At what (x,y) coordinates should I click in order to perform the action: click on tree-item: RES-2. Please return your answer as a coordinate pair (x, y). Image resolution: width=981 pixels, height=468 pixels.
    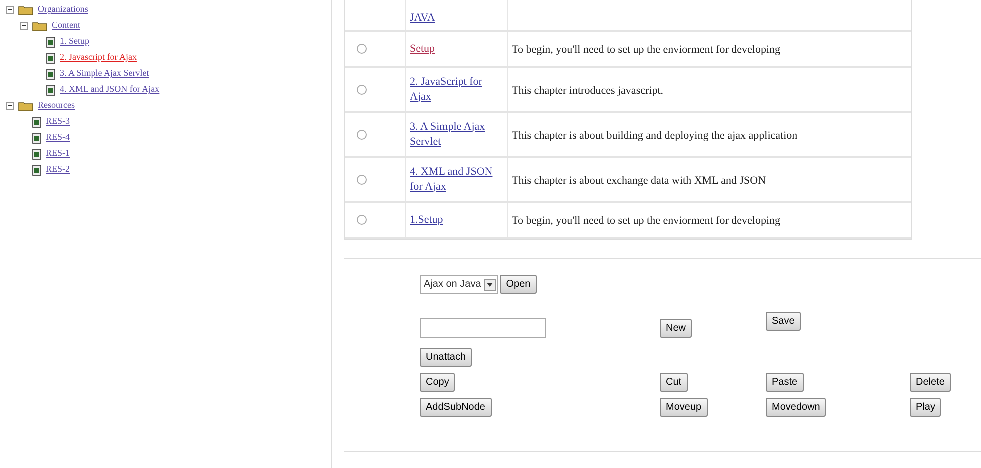
    Looking at the image, I should click on (58, 170).